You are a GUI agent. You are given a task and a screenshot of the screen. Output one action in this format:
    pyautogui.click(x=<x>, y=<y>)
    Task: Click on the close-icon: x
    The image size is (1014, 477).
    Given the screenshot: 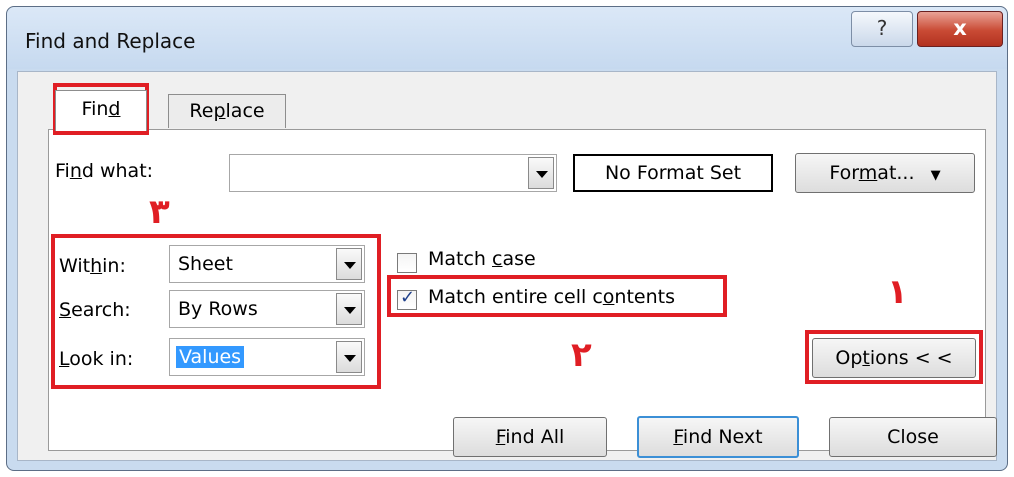 What is the action you would take?
    pyautogui.click(x=960, y=28)
    